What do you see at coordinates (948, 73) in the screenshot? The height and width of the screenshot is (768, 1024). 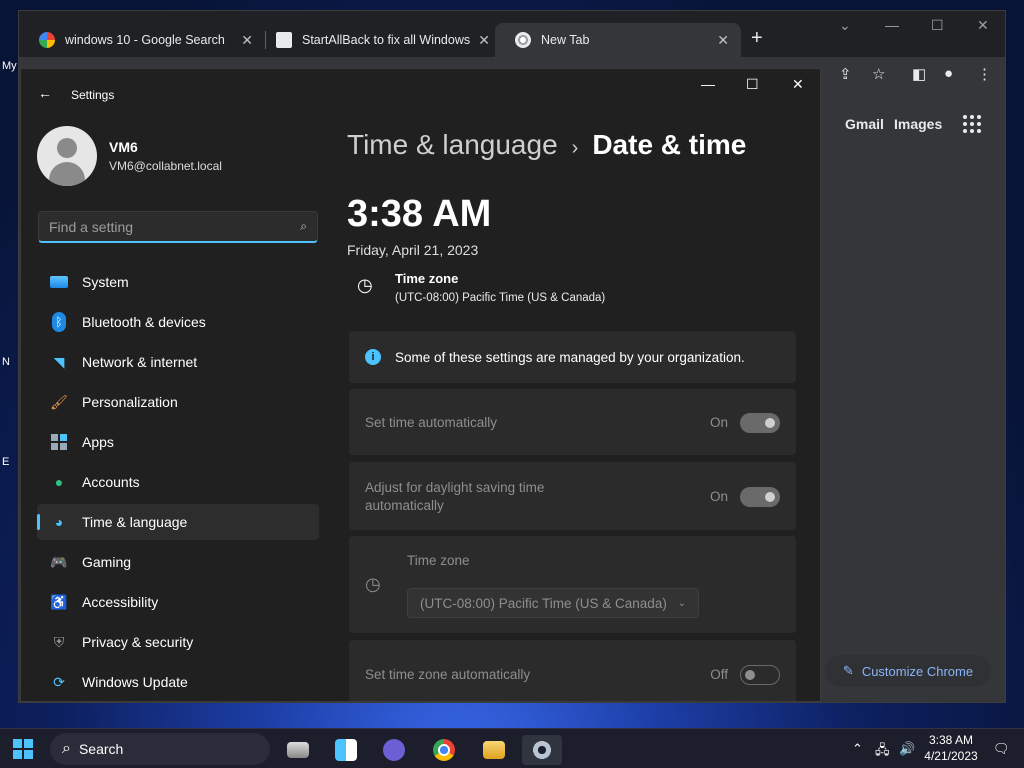 I see `profile-icon: ●` at bounding box center [948, 73].